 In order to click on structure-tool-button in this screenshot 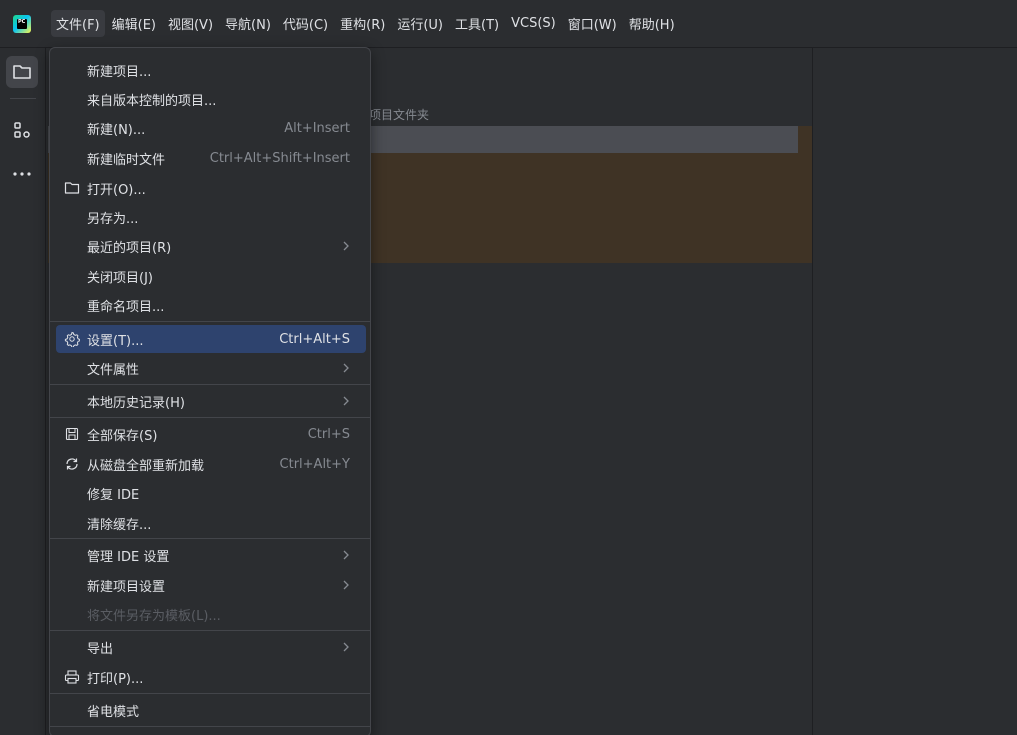, I will do `click(22, 130)`.